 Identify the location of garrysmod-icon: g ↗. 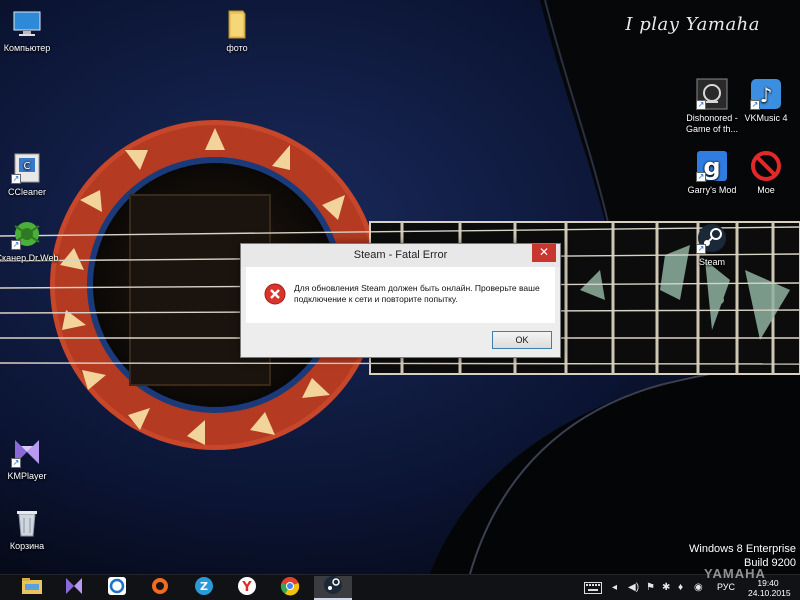
(712, 166).